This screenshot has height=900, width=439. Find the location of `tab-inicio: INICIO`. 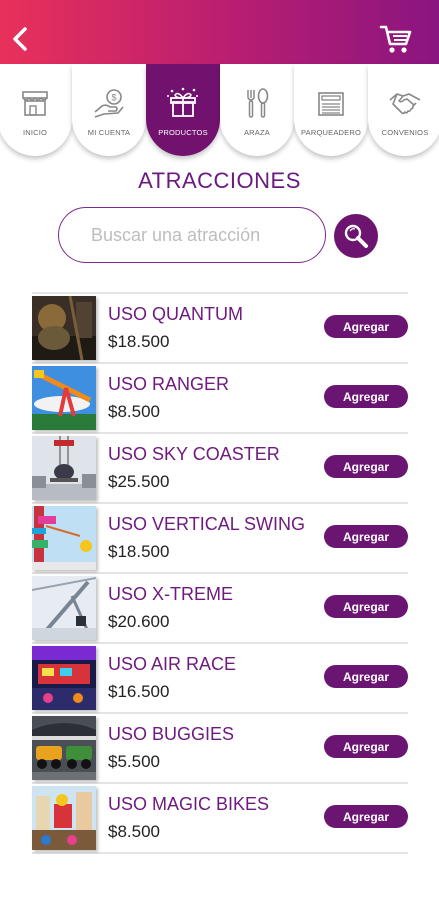

tab-inicio: INICIO is located at coordinates (36, 110).